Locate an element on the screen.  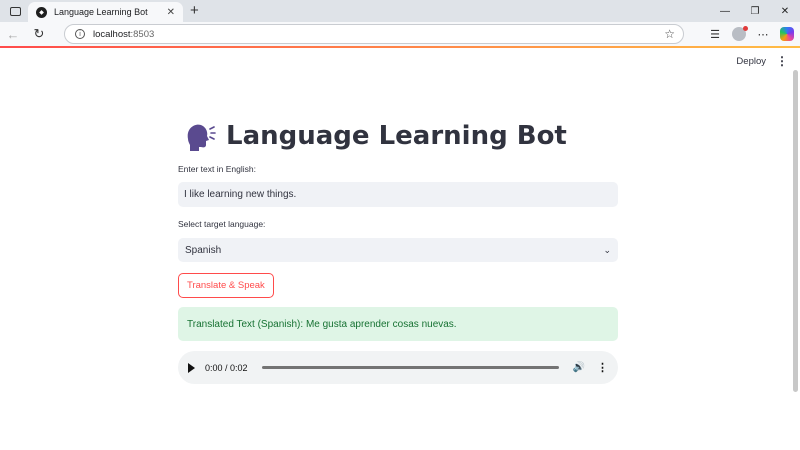
language-select-label: Select target language: is located at coordinates (222, 224).